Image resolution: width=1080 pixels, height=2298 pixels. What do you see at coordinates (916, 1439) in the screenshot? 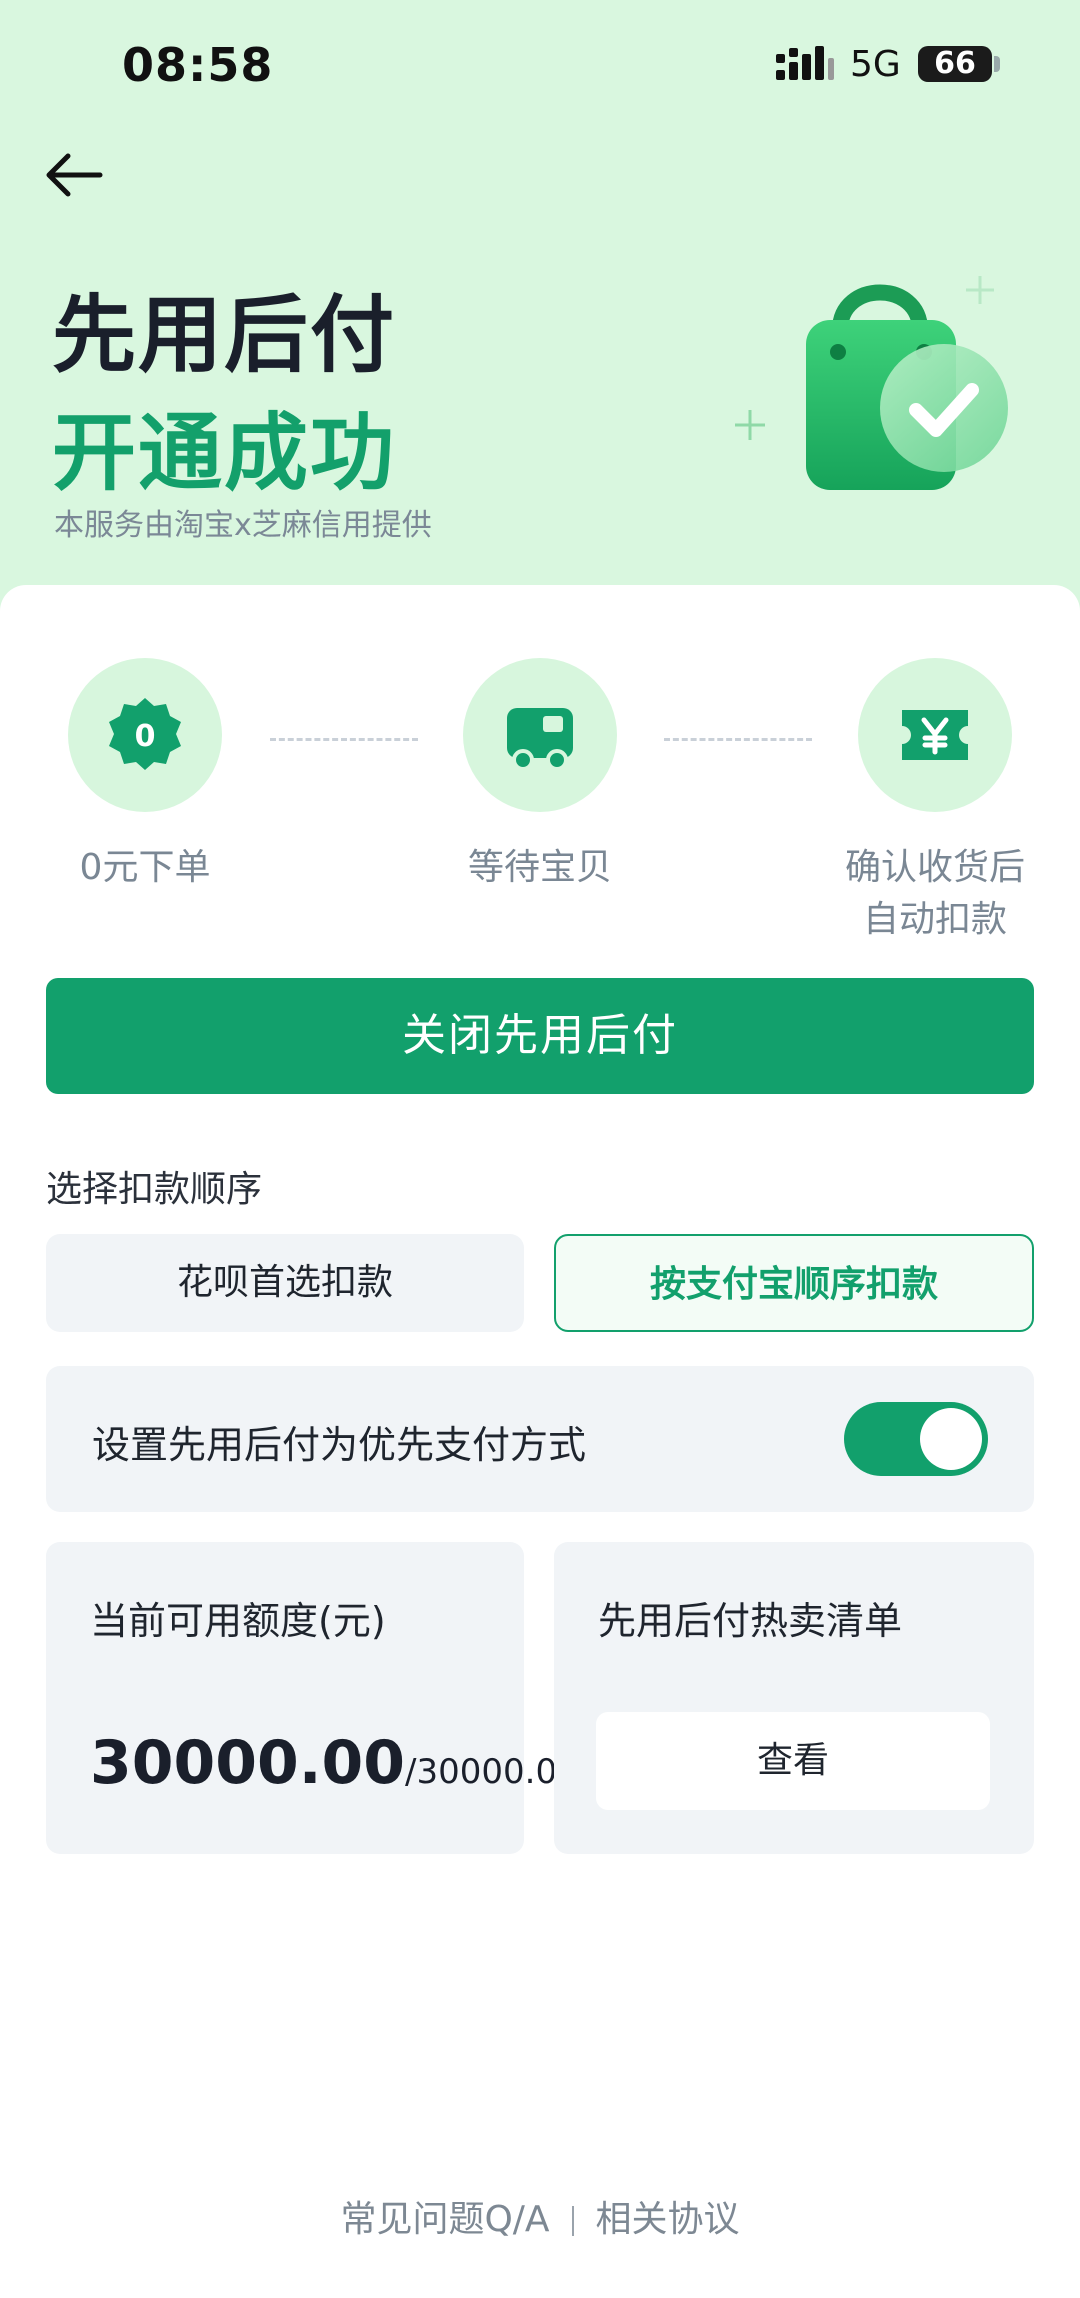
I see `preference-toggle` at bounding box center [916, 1439].